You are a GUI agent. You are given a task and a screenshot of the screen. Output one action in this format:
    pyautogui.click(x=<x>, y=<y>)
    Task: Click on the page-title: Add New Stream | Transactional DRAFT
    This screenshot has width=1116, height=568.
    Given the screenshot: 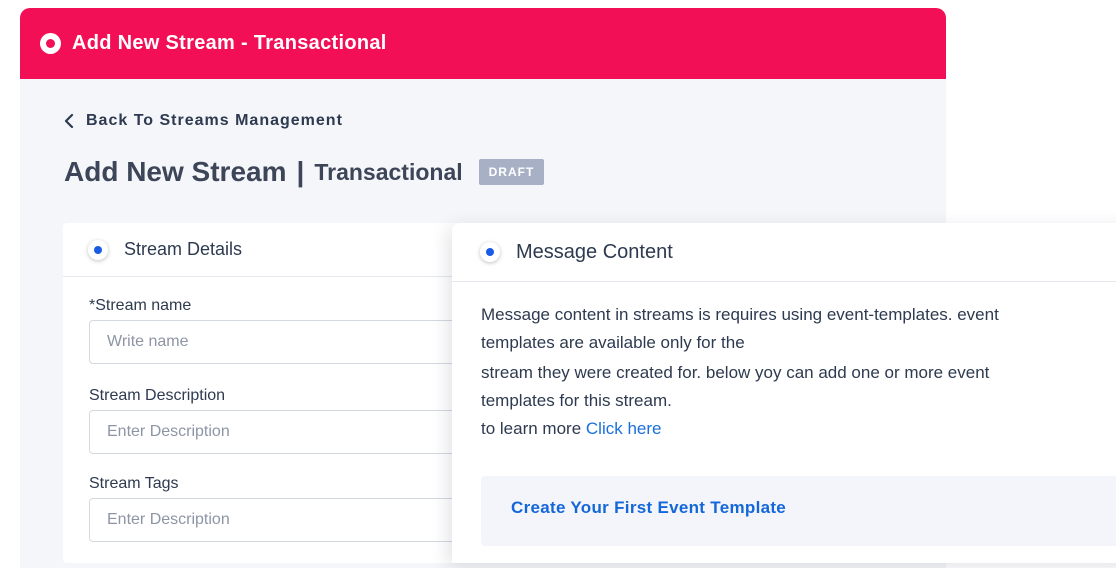 What is the action you would take?
    pyautogui.click(x=304, y=172)
    